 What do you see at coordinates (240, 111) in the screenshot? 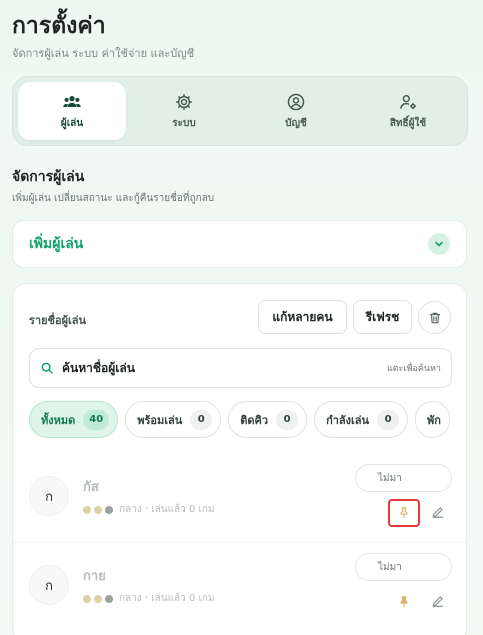
I see `settings-tabs: ผู้เล่น ระบบ บัญชี สิทธิ์ผู้ใช้` at bounding box center [240, 111].